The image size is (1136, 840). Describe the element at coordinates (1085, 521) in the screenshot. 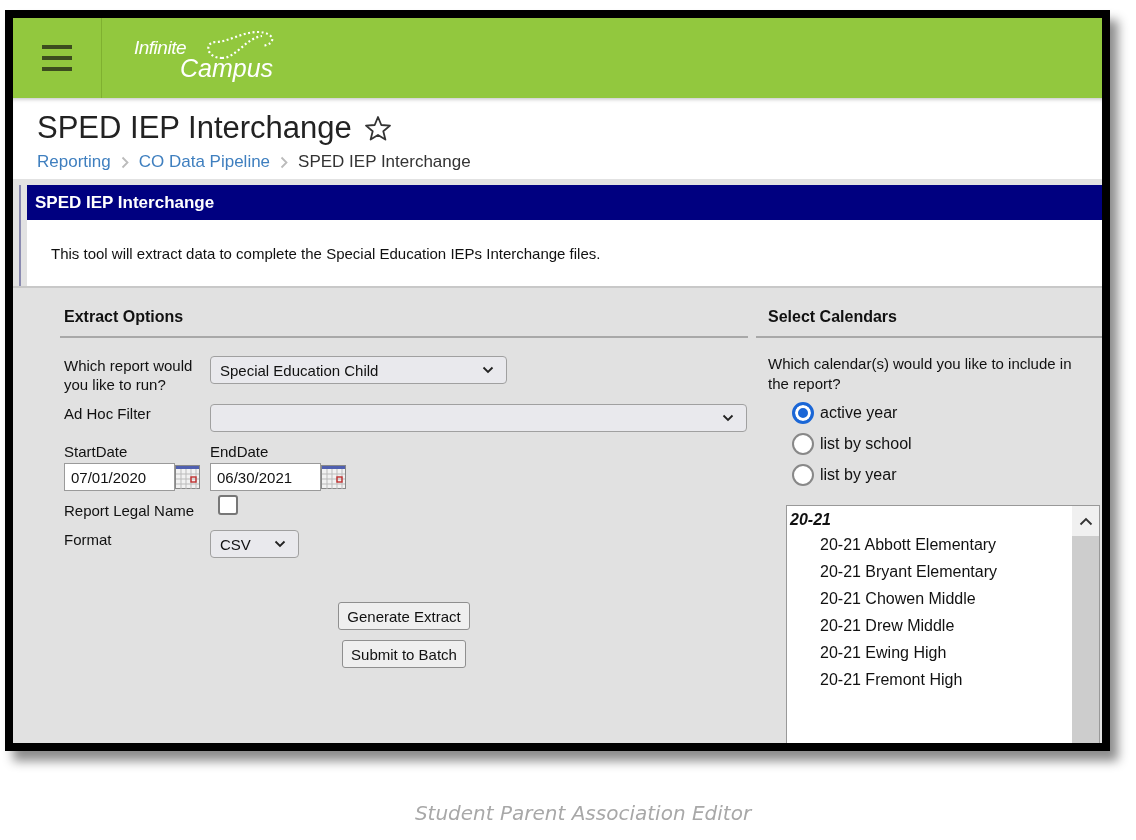

I see `scroll-up-icon` at that location.